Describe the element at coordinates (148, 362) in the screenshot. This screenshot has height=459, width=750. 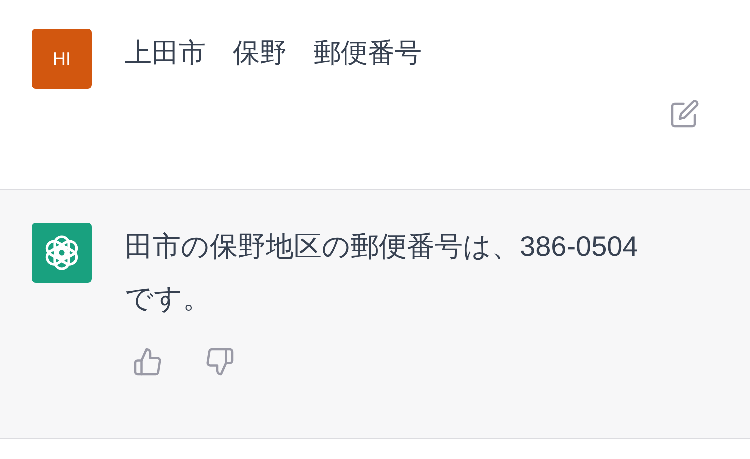
I see `thumbs-up-icon` at that location.